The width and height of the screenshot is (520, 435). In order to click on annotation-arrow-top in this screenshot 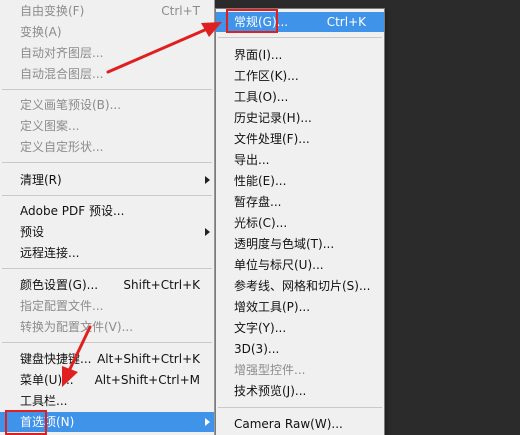, I will do `click(164, 48)`.